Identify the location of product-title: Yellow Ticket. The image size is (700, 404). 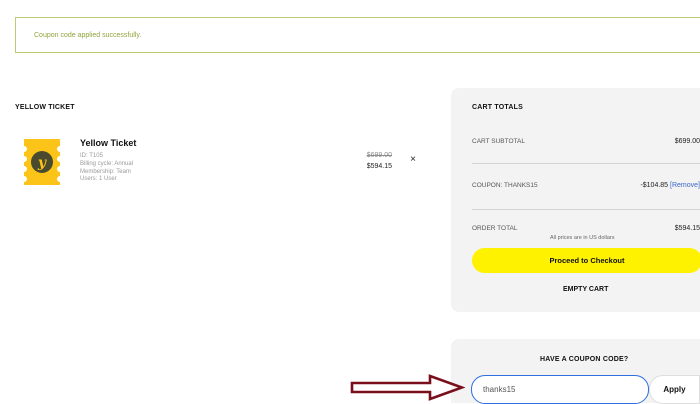
(108, 143).